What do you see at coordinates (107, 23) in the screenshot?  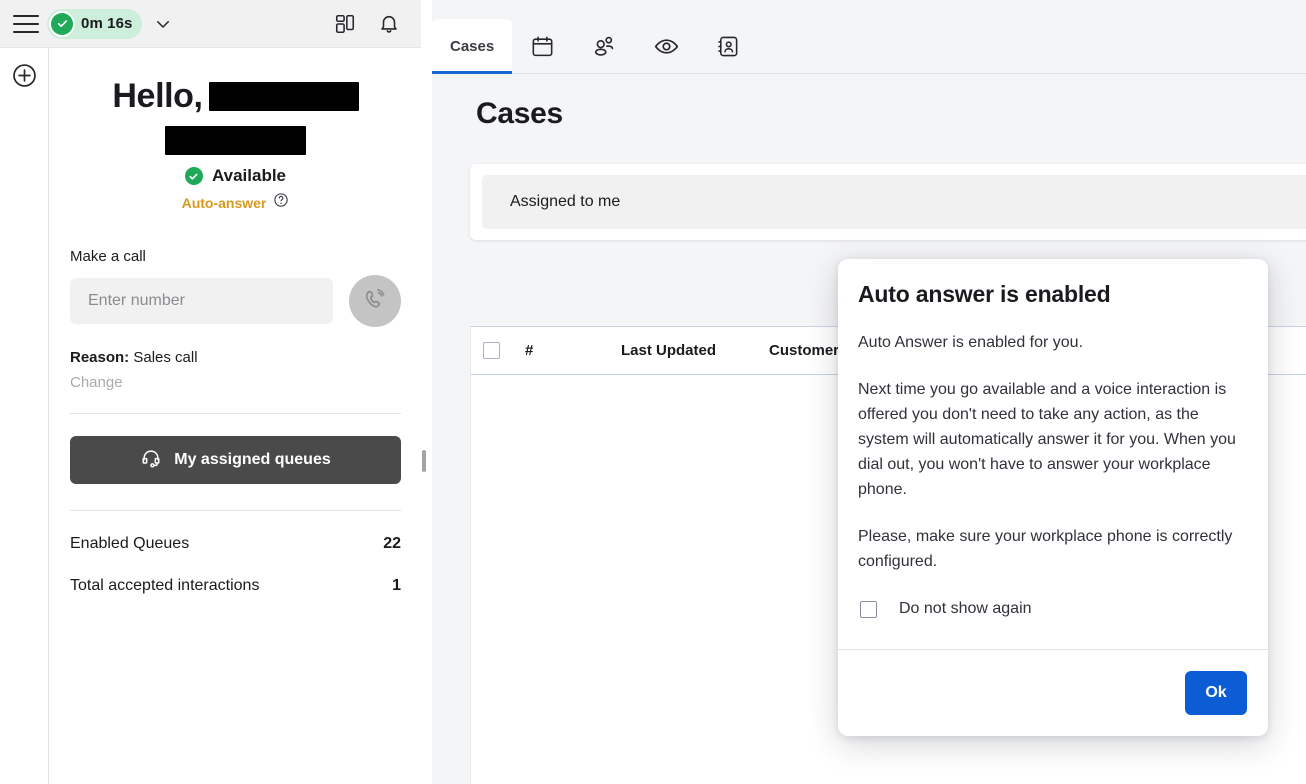 I see `status-timer: 0m 16s` at bounding box center [107, 23].